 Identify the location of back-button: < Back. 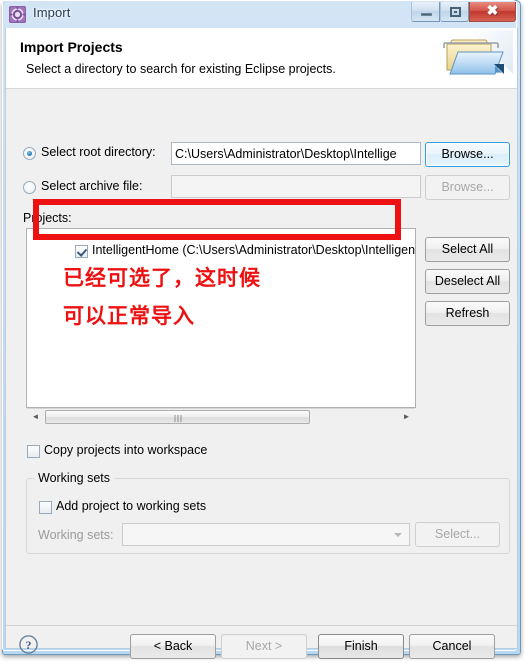
(173, 646).